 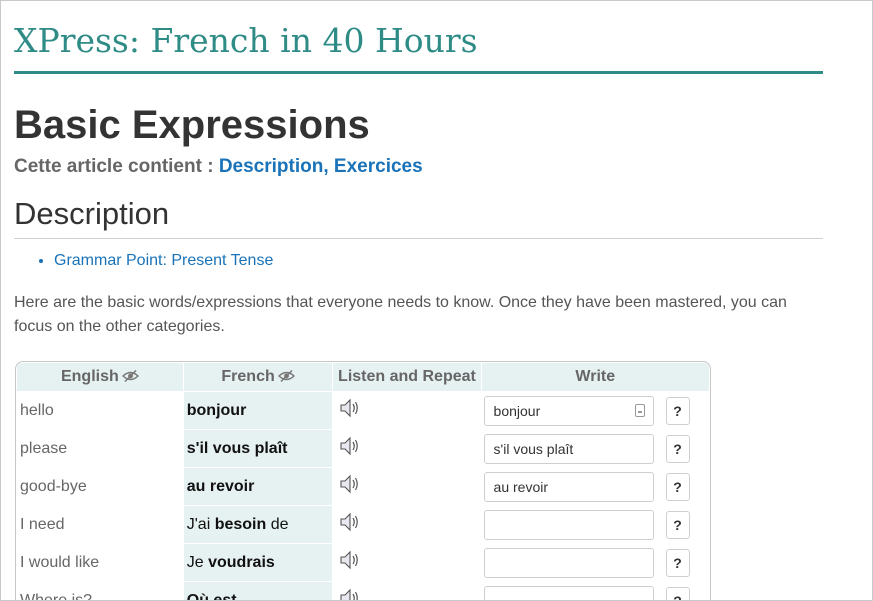 I want to click on table-row: good-bye au revoir au revoir?, so click(x=363, y=486).